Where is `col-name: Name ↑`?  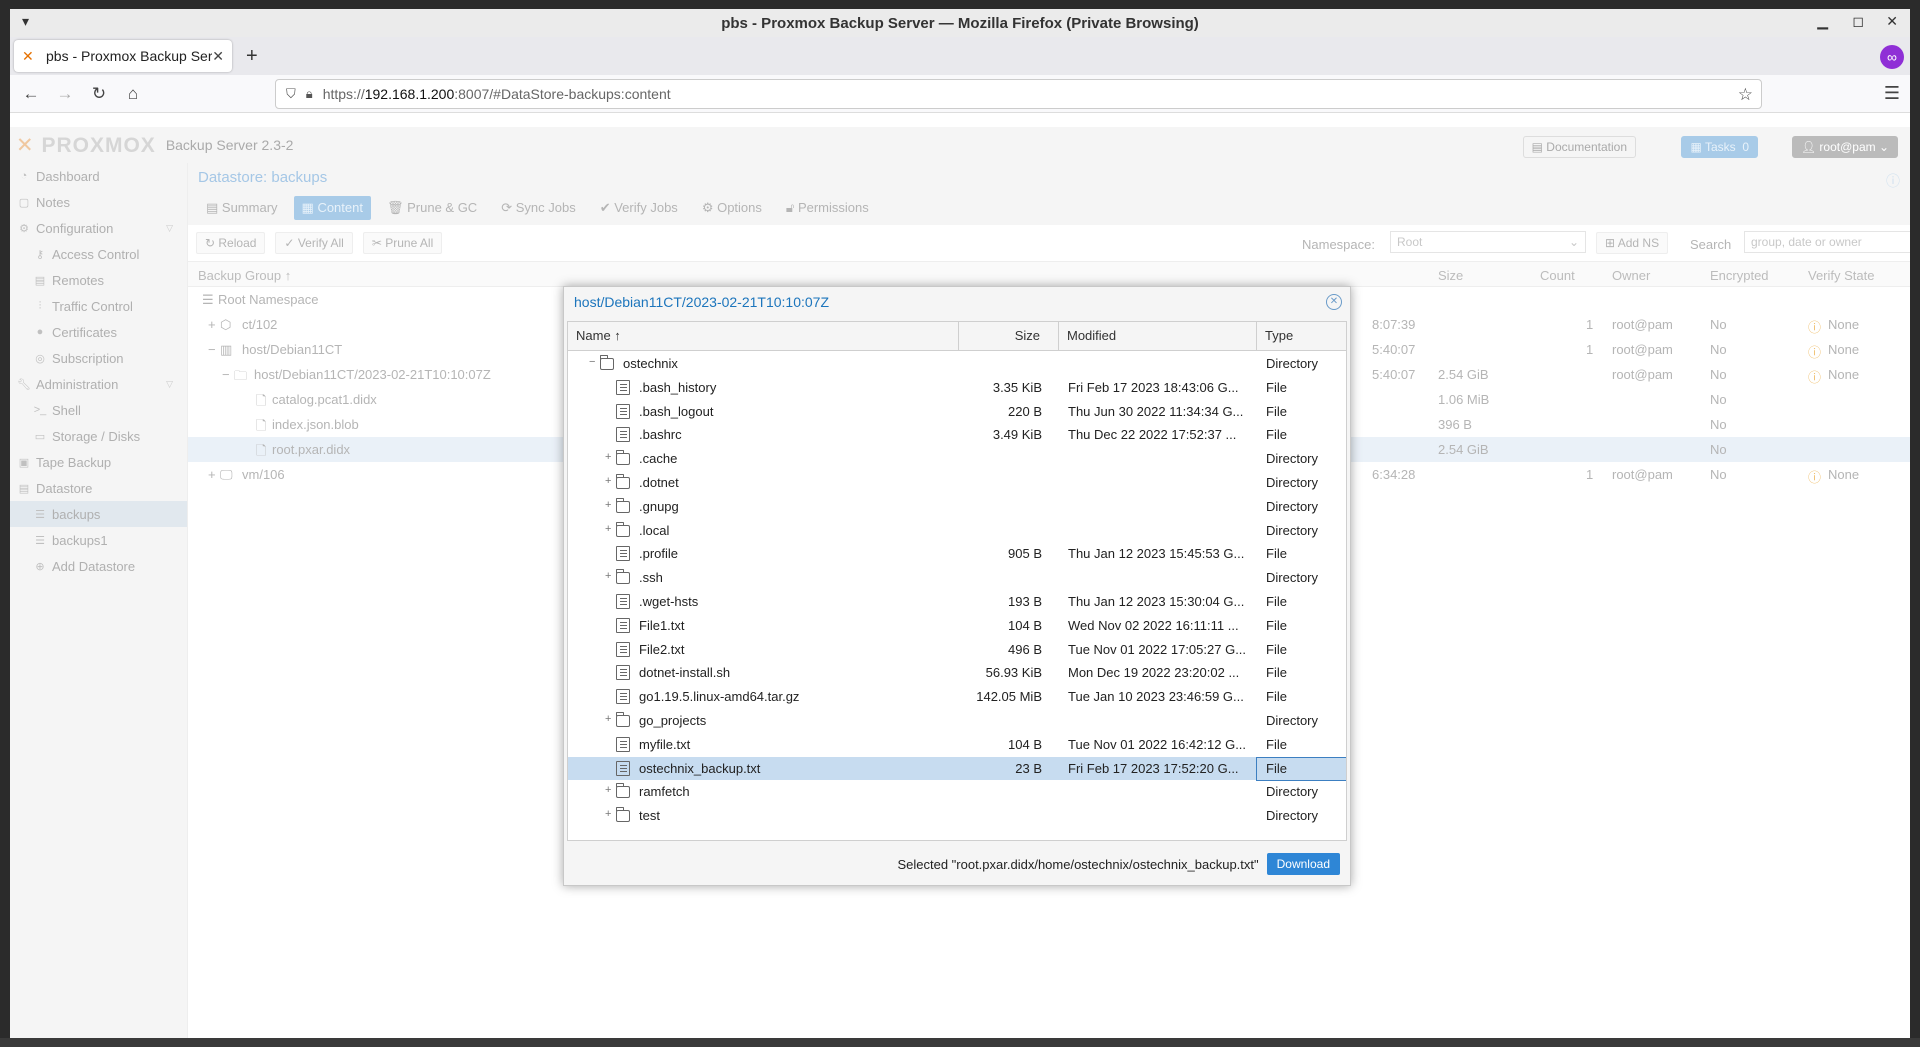 col-name: Name ↑ is located at coordinates (763, 336).